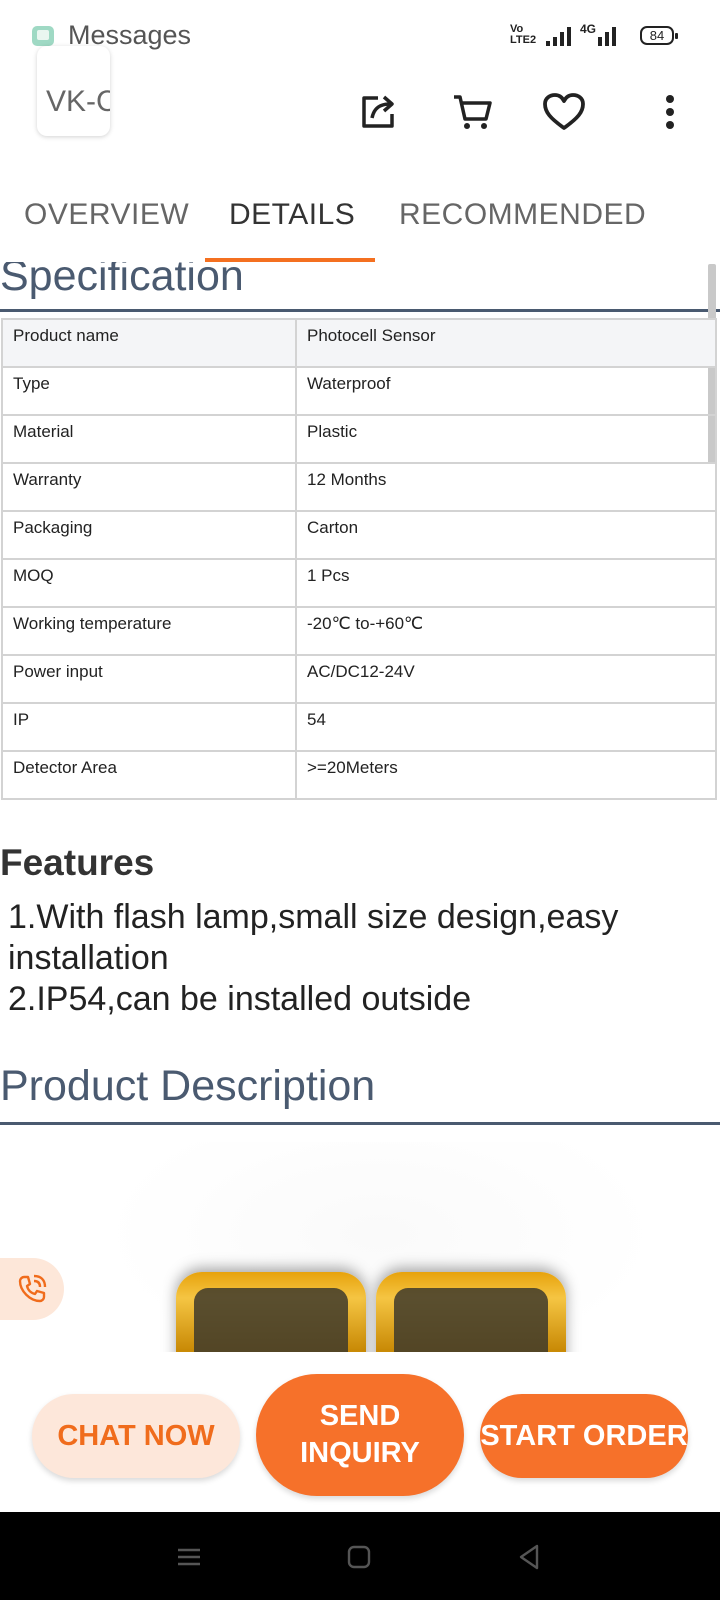  Describe the element at coordinates (506, 775) in the screenshot. I see `spec-value: >=20Meters` at that location.